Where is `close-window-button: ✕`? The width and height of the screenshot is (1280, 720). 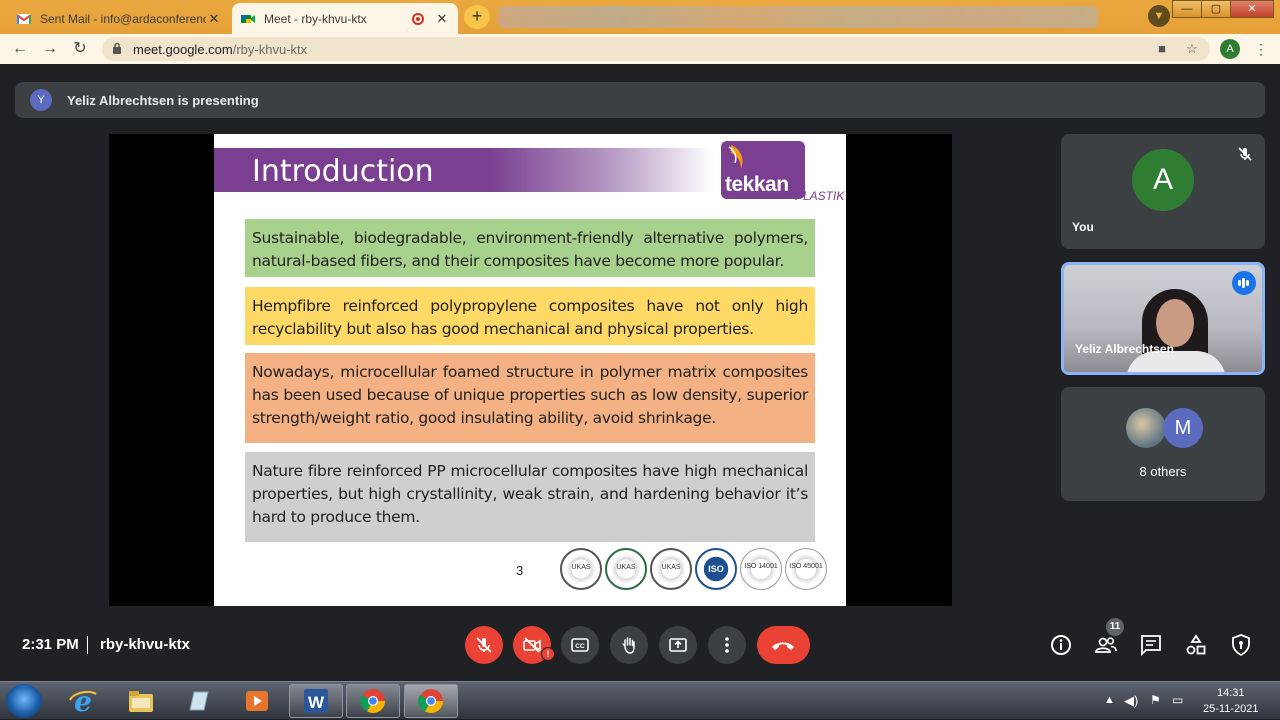 close-window-button: ✕ is located at coordinates (1252, 9).